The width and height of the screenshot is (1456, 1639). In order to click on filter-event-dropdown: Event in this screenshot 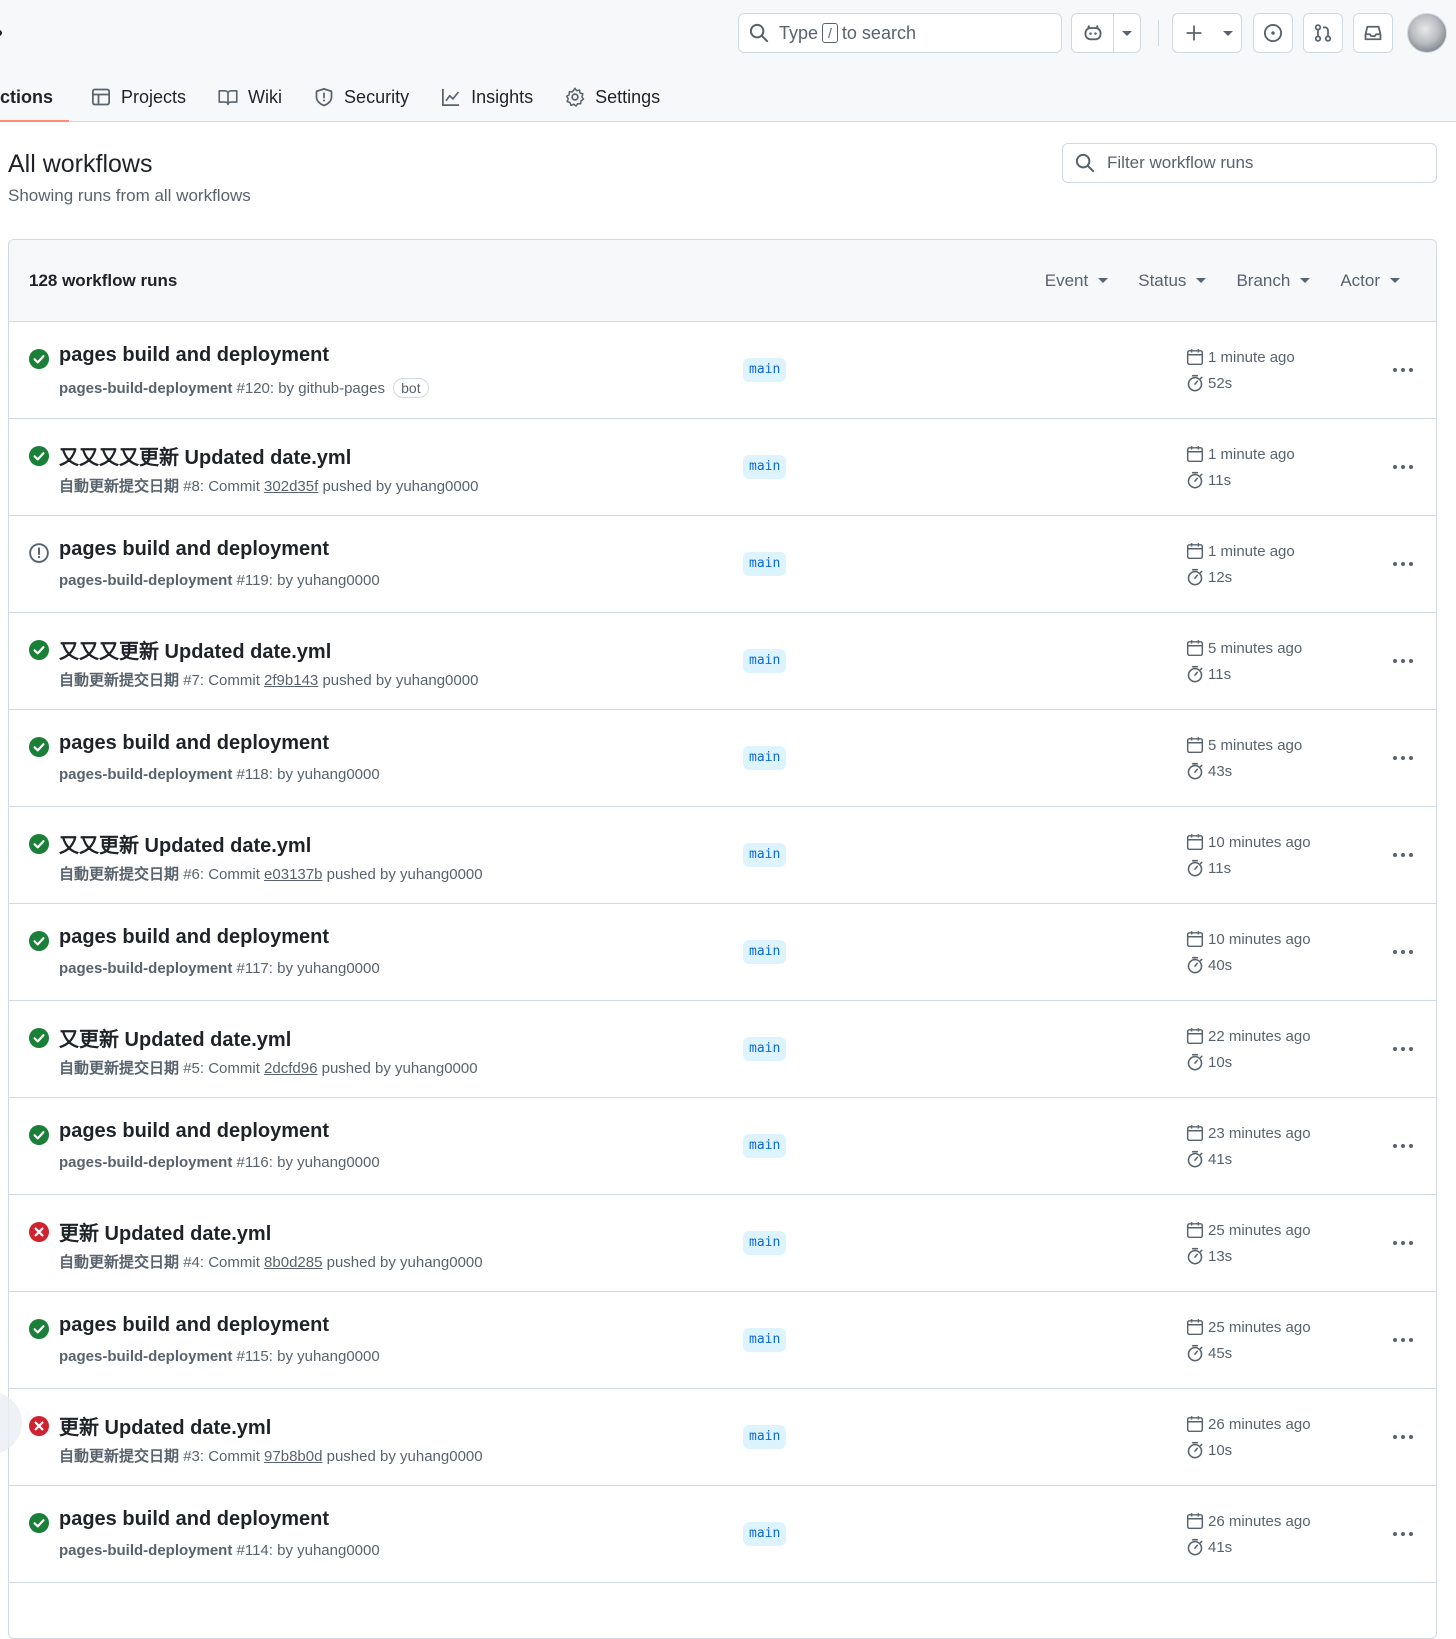, I will do `click(1077, 281)`.